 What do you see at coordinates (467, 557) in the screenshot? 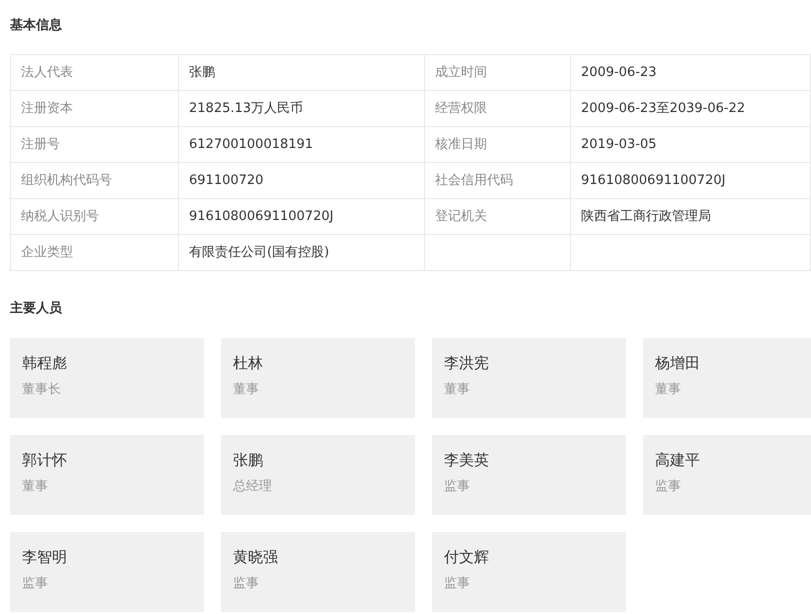
I see `person-name: 付文辉` at bounding box center [467, 557].